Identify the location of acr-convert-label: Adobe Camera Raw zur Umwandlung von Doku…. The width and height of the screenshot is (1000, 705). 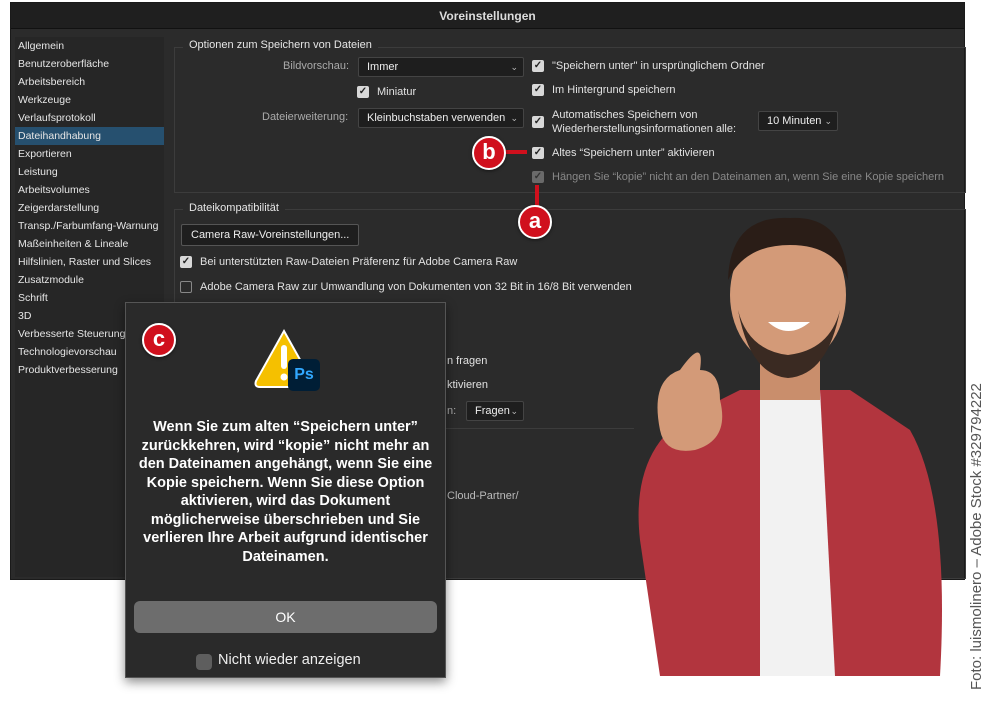
(416, 287).